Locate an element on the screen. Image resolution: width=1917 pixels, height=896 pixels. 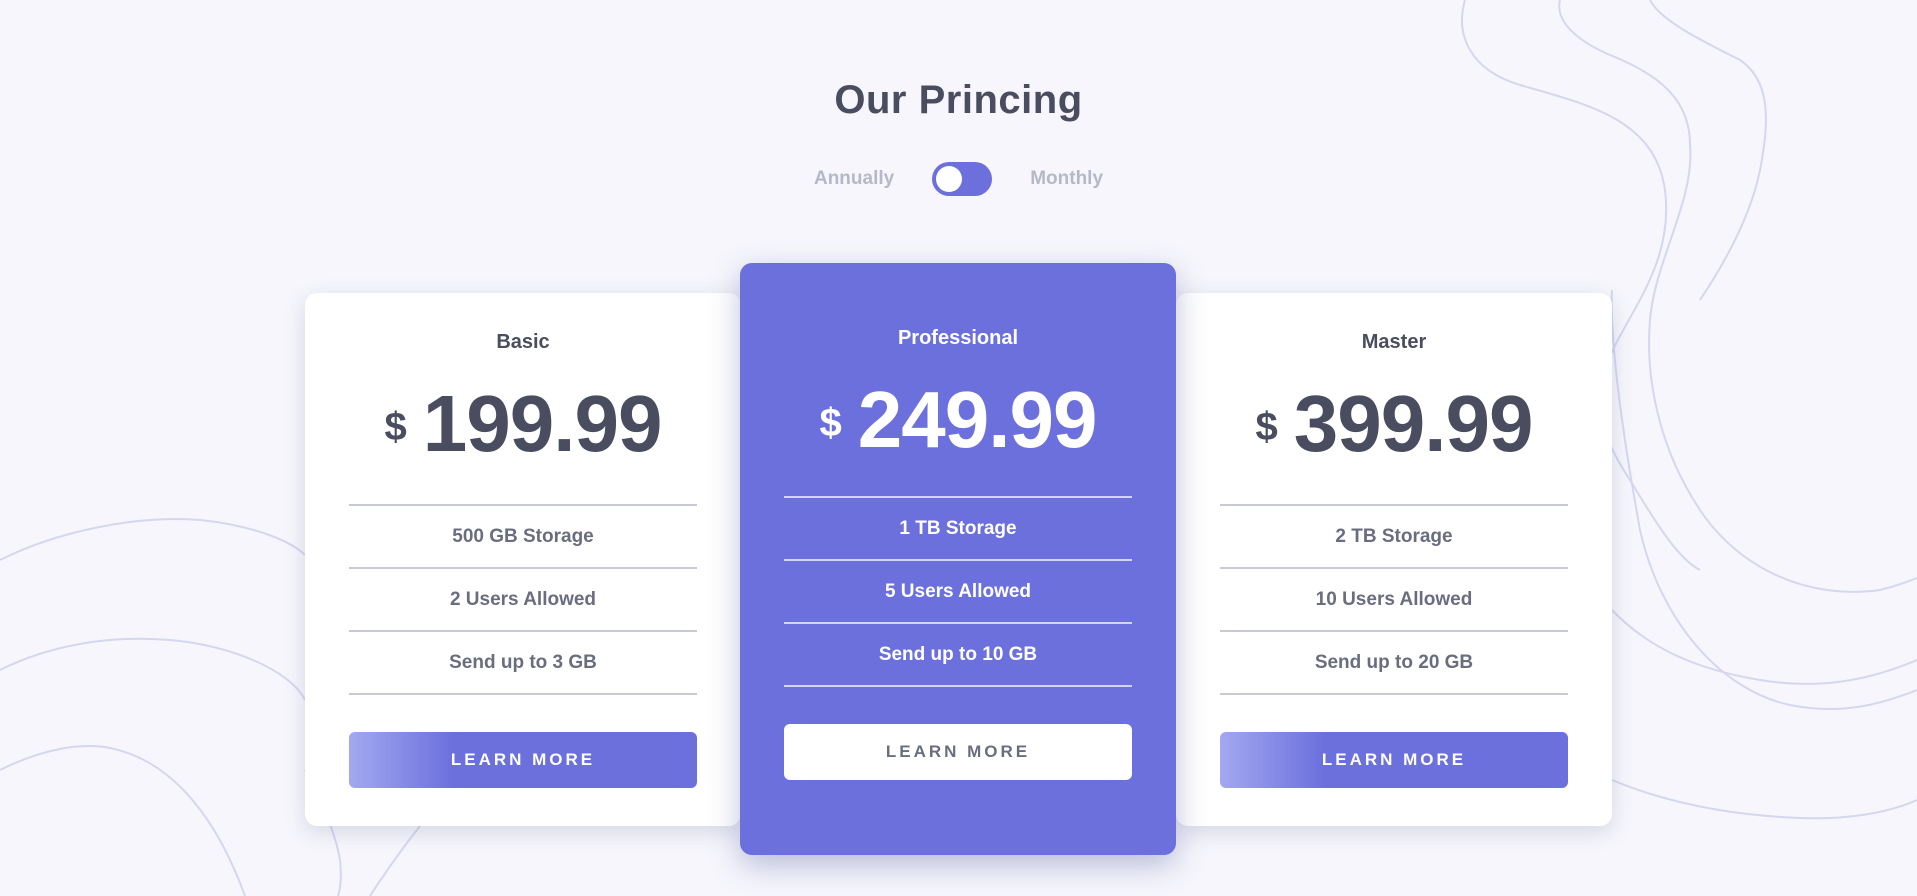
page-title: Our Princing is located at coordinates (958, 100).